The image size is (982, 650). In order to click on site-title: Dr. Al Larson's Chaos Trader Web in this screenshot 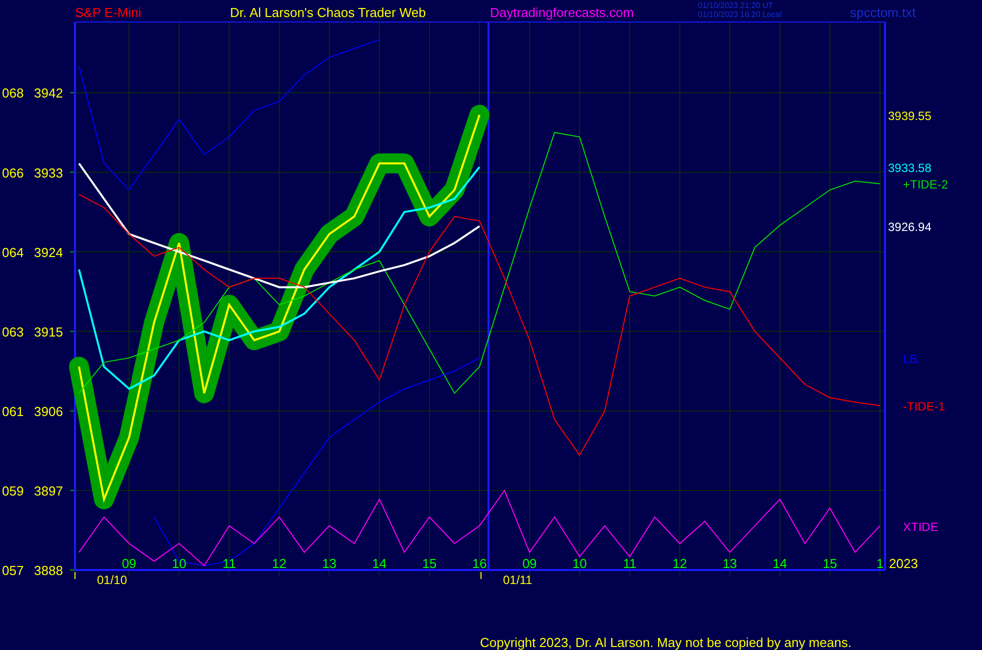, I will do `click(328, 12)`.